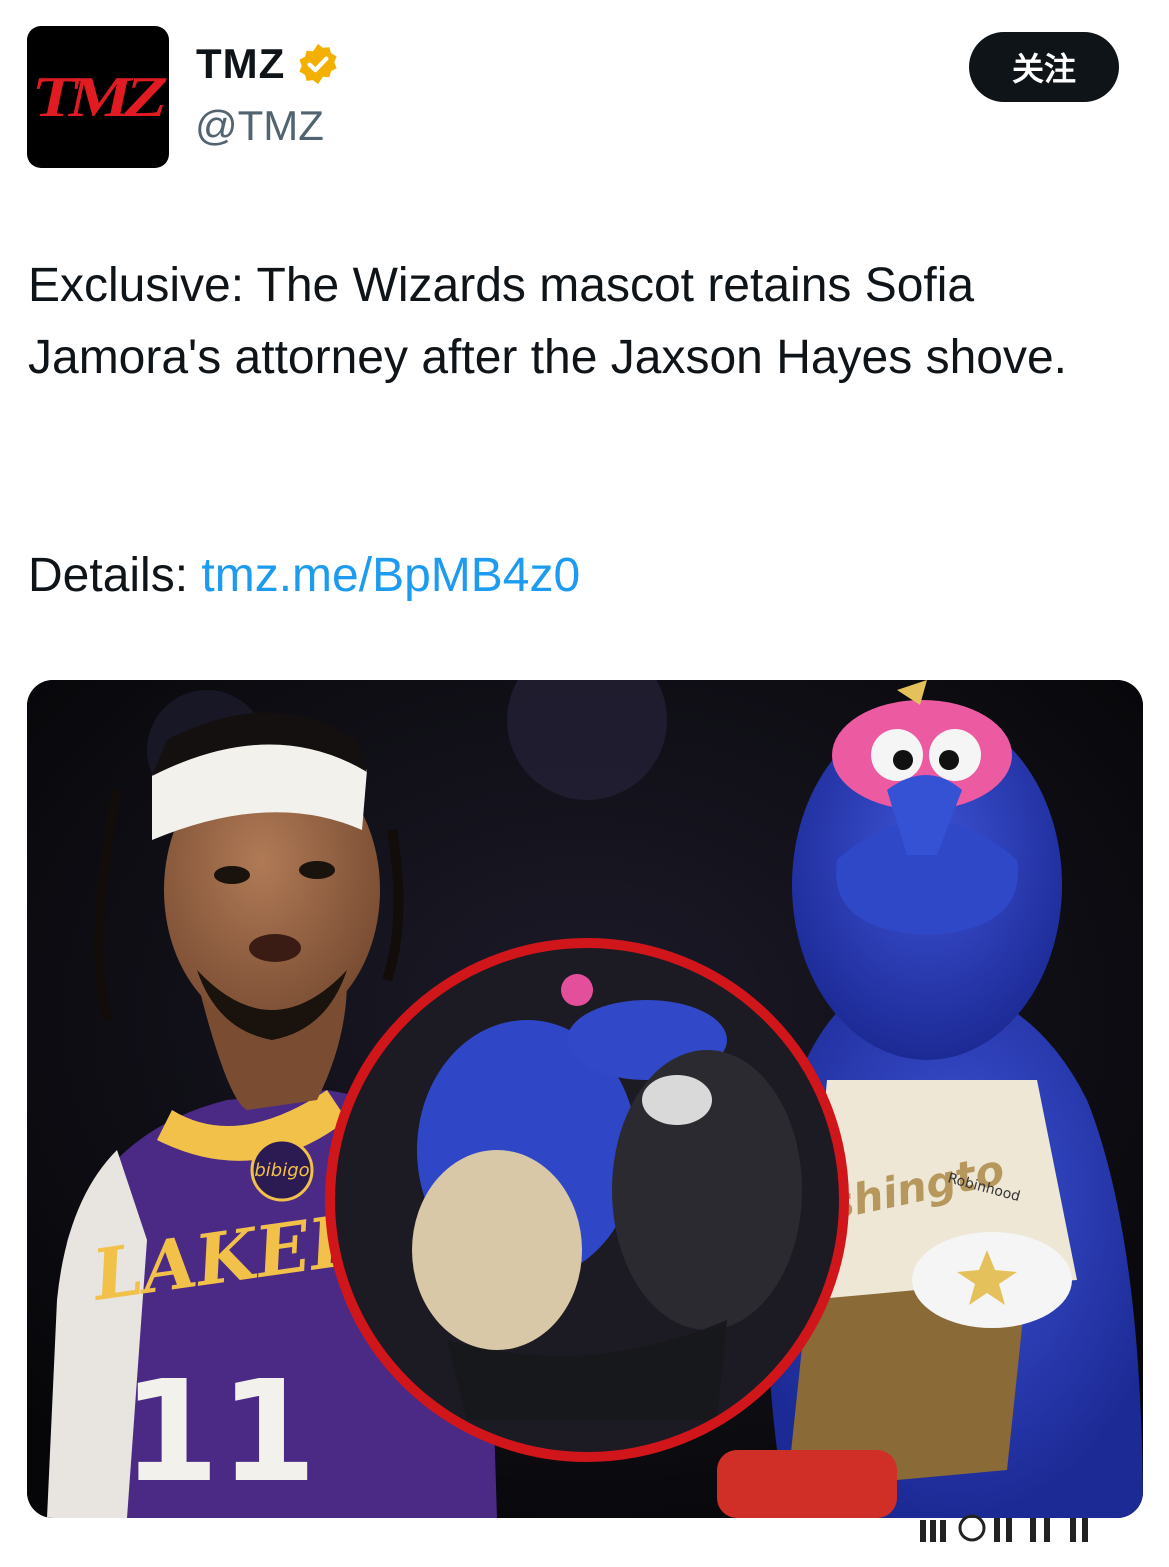 The width and height of the screenshot is (1169, 1567). Describe the element at coordinates (281, 1170) in the screenshot. I see `jersey-patch-text: bibigo` at that location.